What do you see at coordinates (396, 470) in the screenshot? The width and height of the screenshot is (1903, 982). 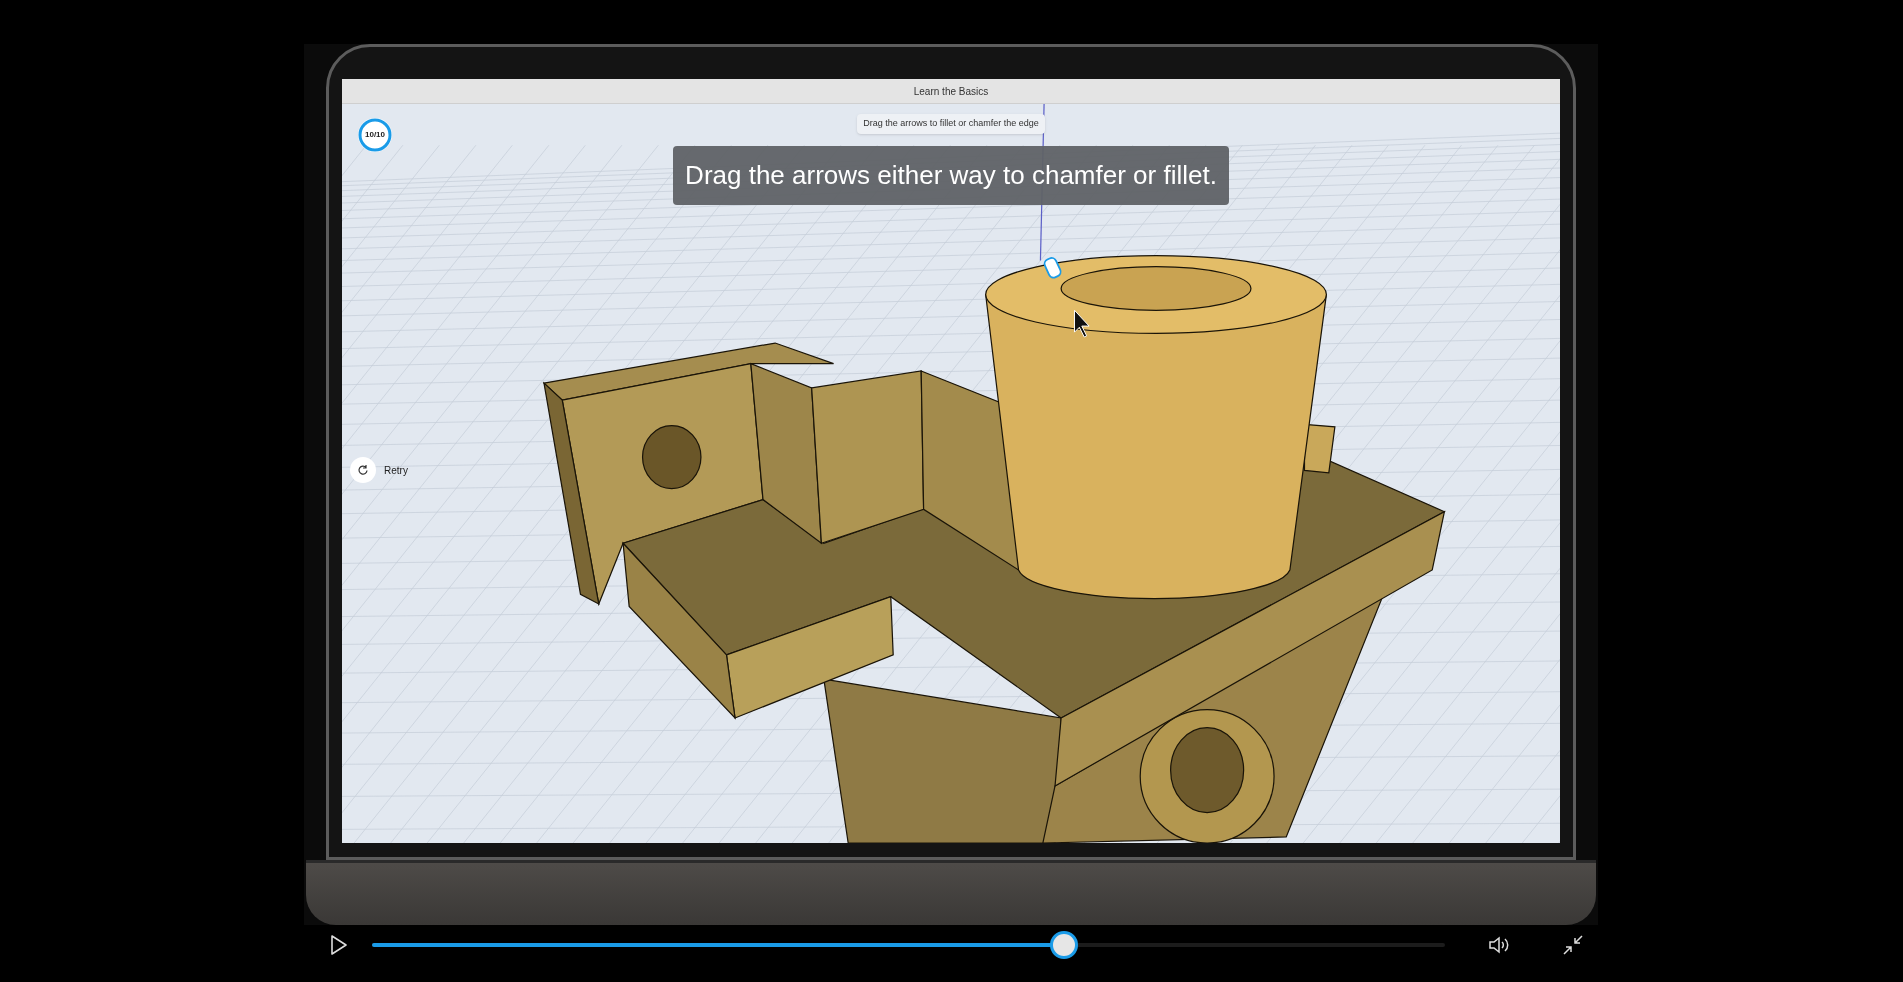 I see `retry-label: Retry` at bounding box center [396, 470].